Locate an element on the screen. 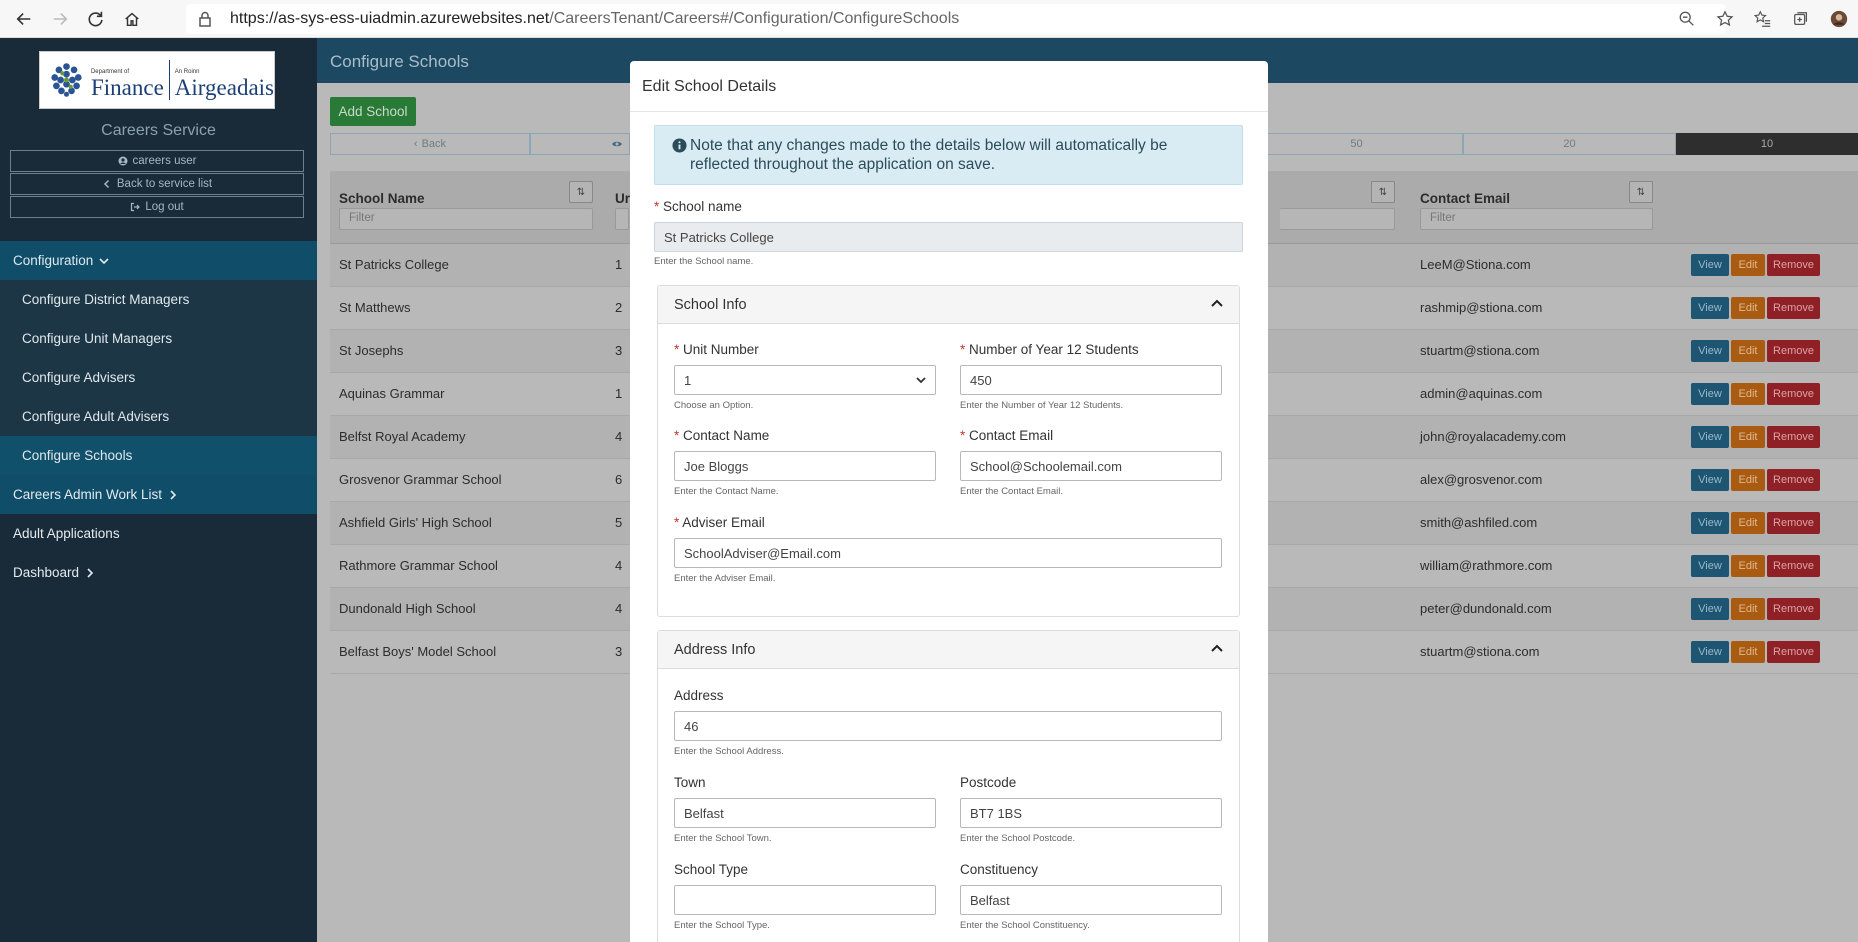 The width and height of the screenshot is (1858, 942). town-input: Belfast is located at coordinates (805, 813).